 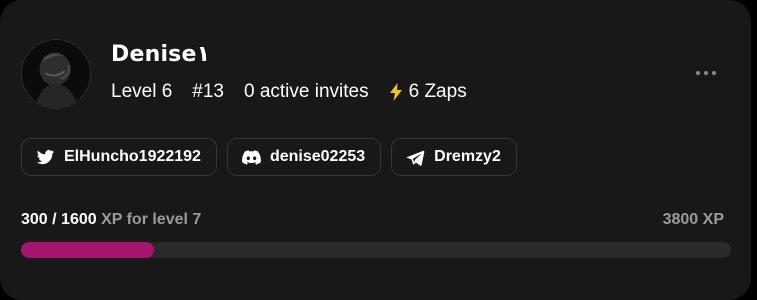 I want to click on xp-progress-fill, so click(x=88, y=250).